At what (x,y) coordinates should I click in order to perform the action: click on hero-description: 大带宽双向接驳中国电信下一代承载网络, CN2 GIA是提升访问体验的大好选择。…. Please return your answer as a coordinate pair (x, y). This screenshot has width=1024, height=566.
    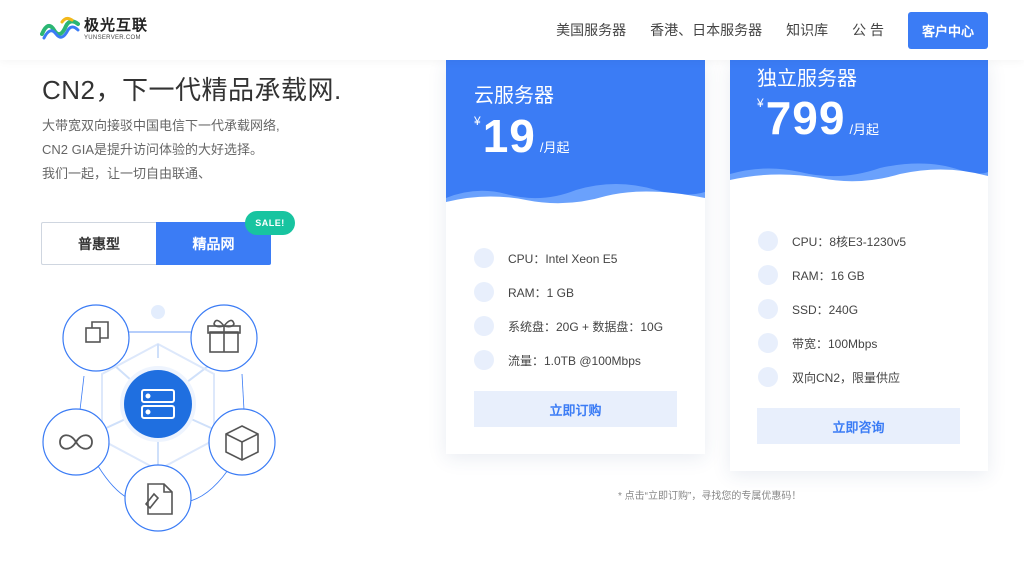
    Looking at the image, I should click on (161, 150).